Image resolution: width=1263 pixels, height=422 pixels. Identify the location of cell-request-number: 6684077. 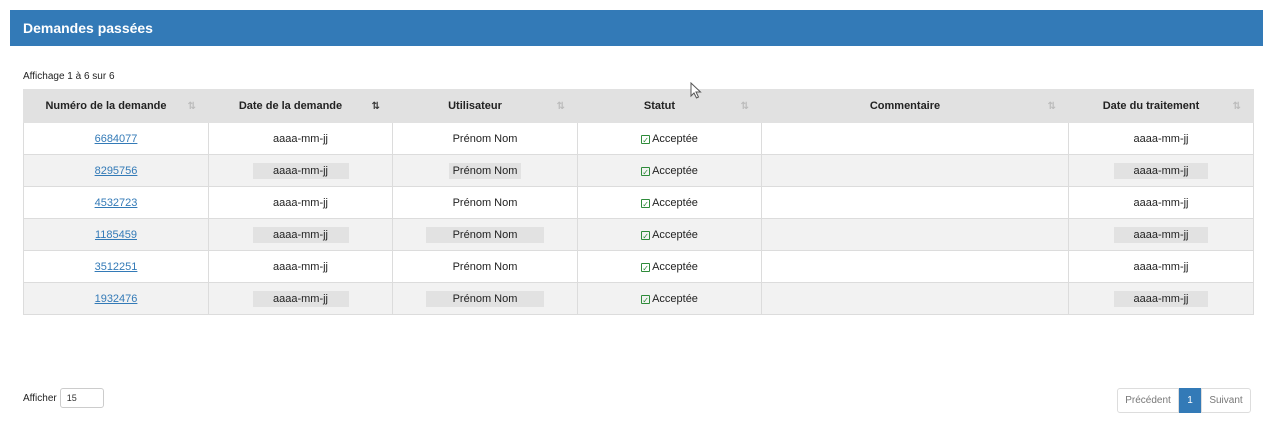
(116, 138).